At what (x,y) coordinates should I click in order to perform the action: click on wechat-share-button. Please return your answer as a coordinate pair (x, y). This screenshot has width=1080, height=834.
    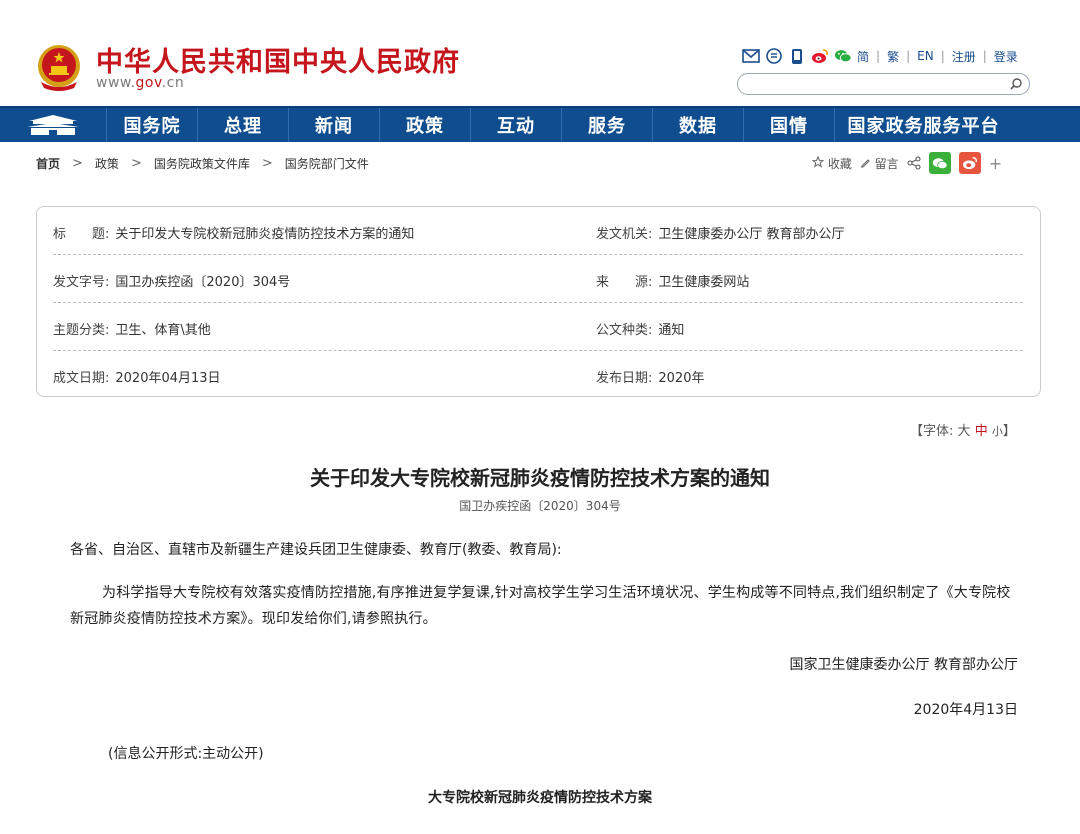
    Looking at the image, I should click on (939, 163).